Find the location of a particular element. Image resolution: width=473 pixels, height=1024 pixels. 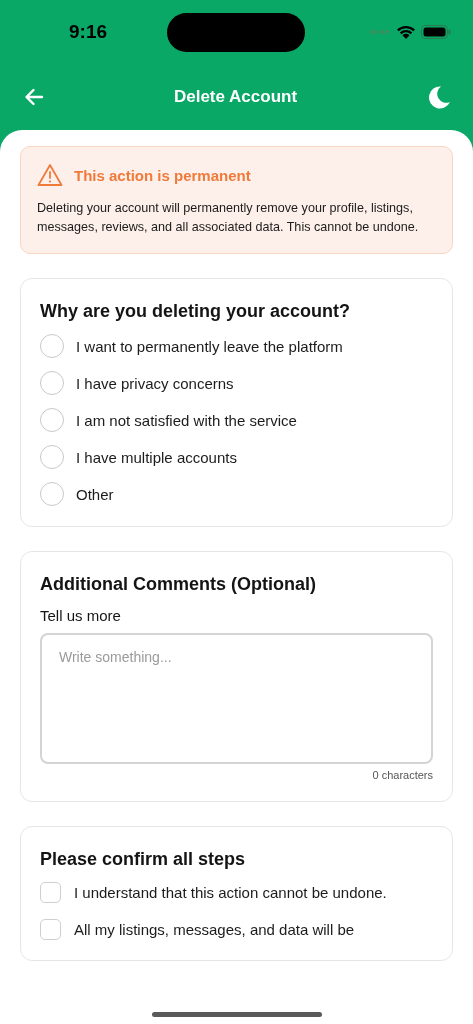

section-title: Why are you deleting your account? is located at coordinates (196, 311).